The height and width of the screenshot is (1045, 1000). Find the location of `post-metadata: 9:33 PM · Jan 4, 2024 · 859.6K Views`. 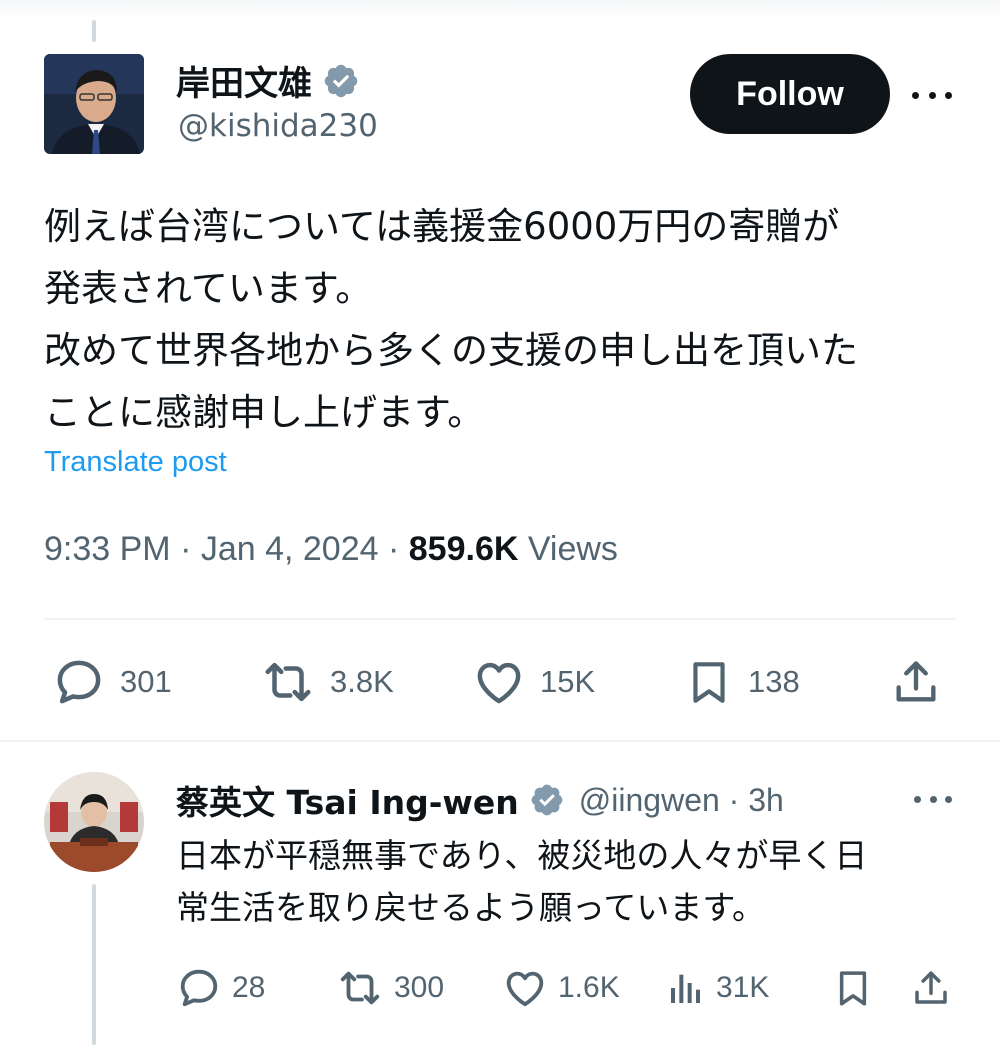

post-metadata: 9:33 PM · Jan 4, 2024 · 859.6K Views is located at coordinates (331, 549).